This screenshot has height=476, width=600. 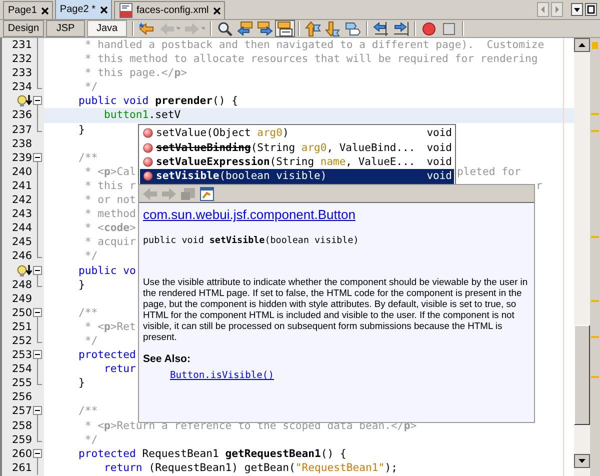 What do you see at coordinates (591, 9) in the screenshot?
I see `maximize-icon` at bounding box center [591, 9].